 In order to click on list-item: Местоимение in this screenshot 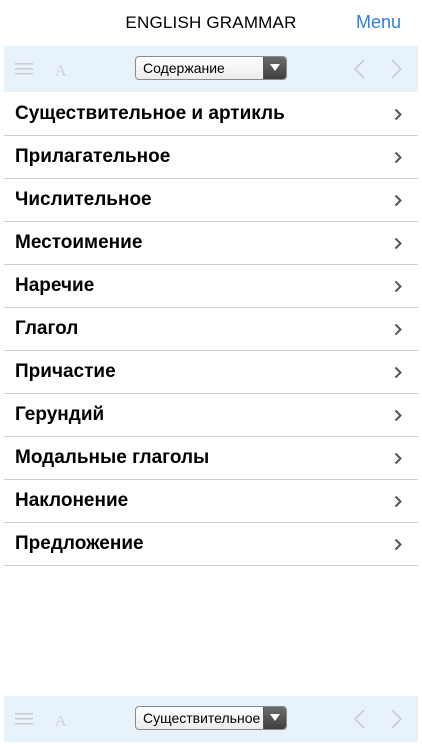, I will do `click(211, 243)`.